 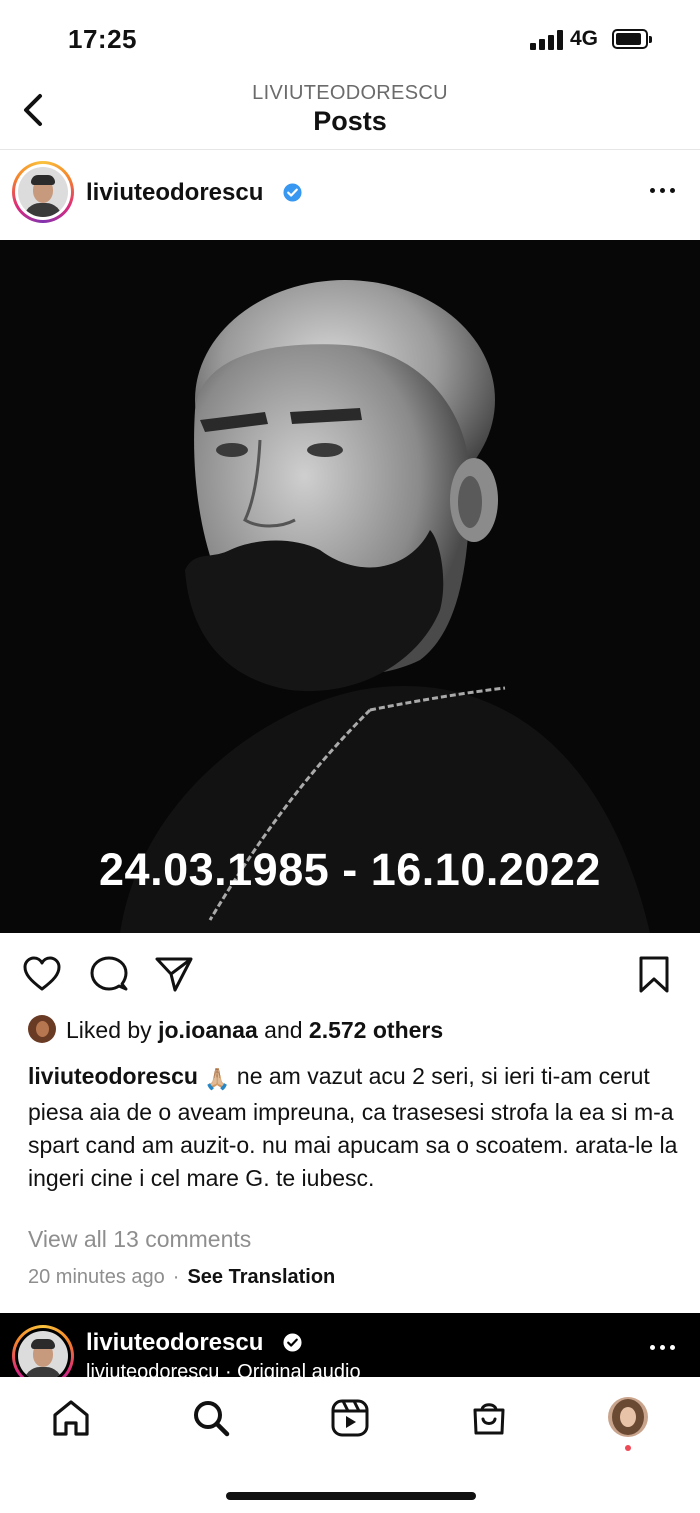 I want to click on avatar, so click(x=43, y=192).